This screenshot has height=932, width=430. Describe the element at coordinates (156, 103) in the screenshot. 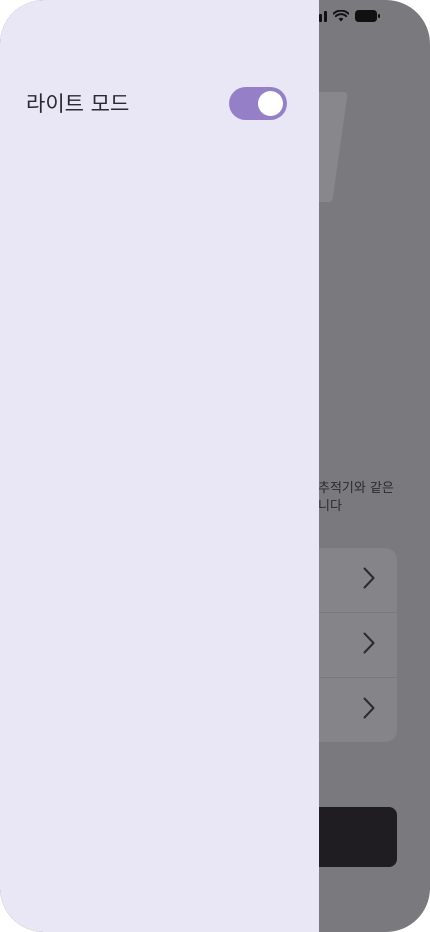

I see `light-mode-setting-row: 라이트 모드` at that location.